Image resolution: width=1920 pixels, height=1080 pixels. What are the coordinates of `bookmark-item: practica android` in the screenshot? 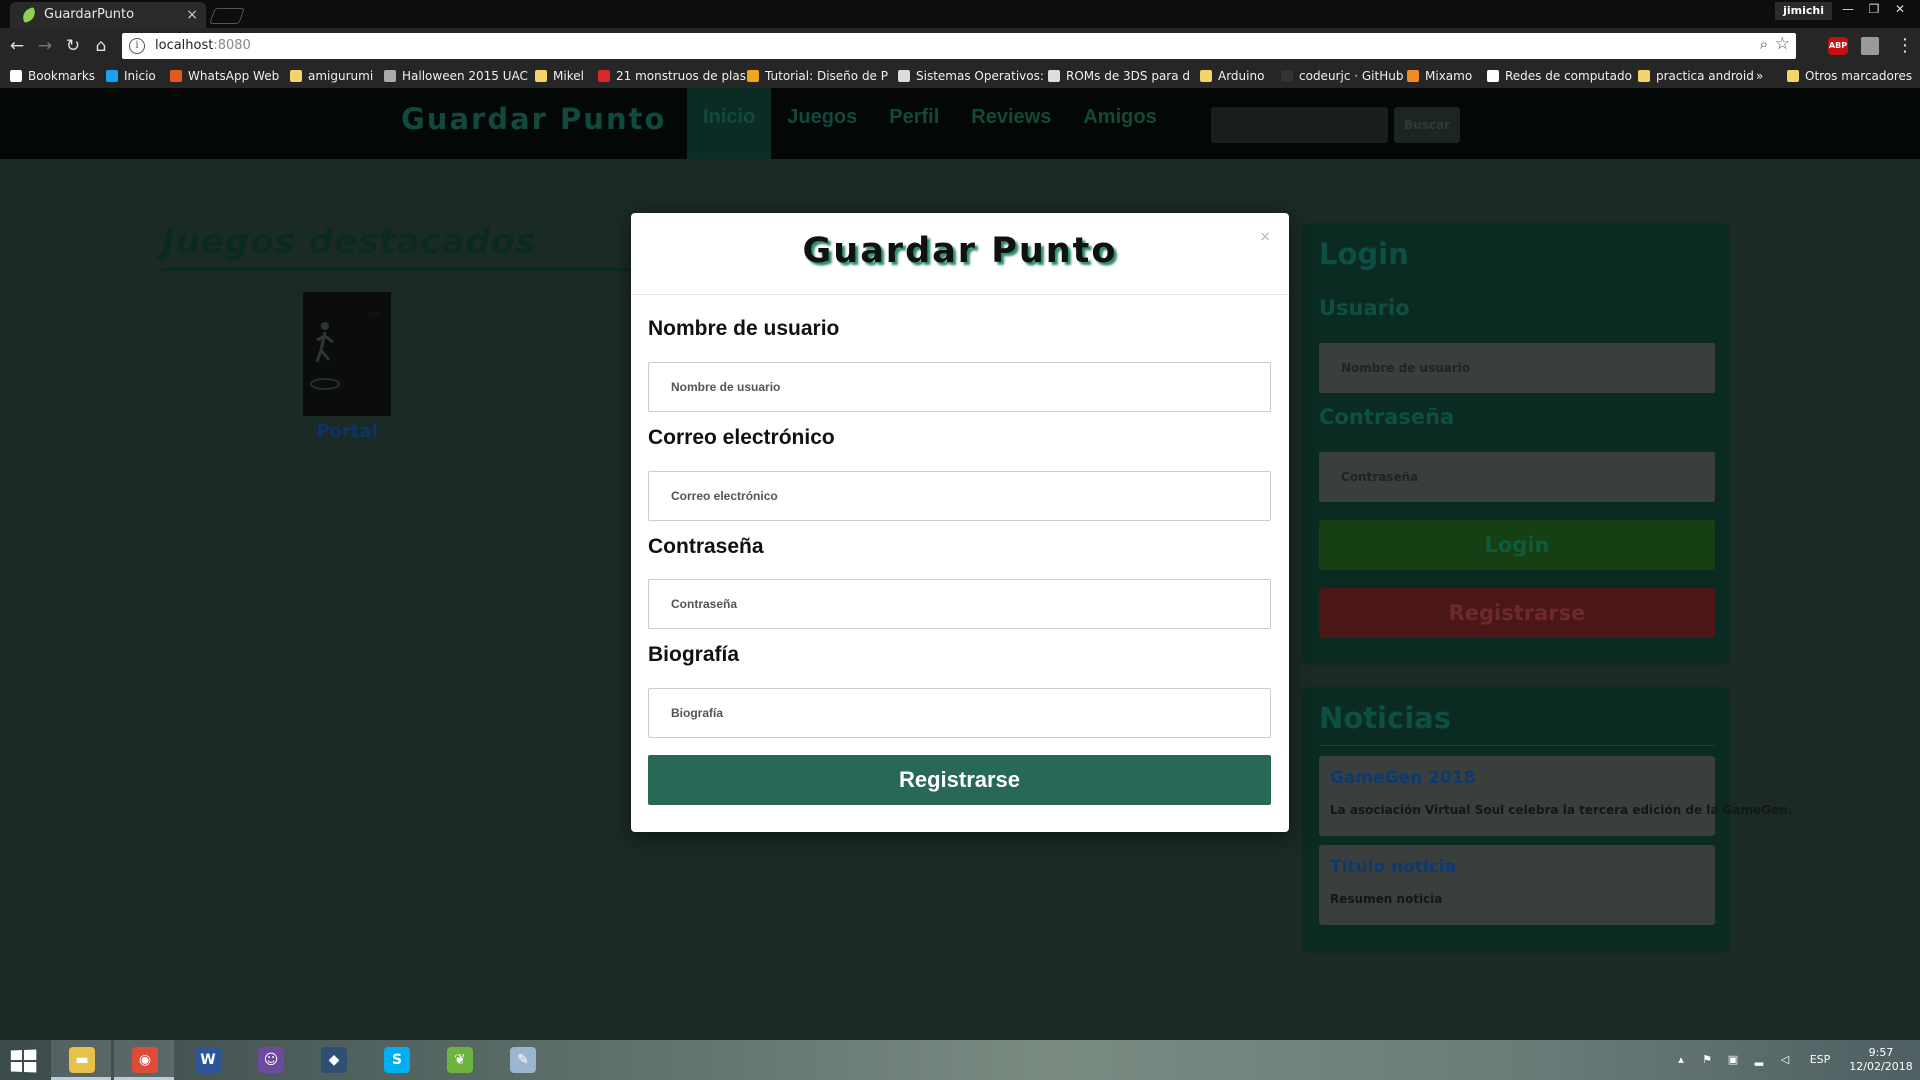 It's located at (1696, 76).